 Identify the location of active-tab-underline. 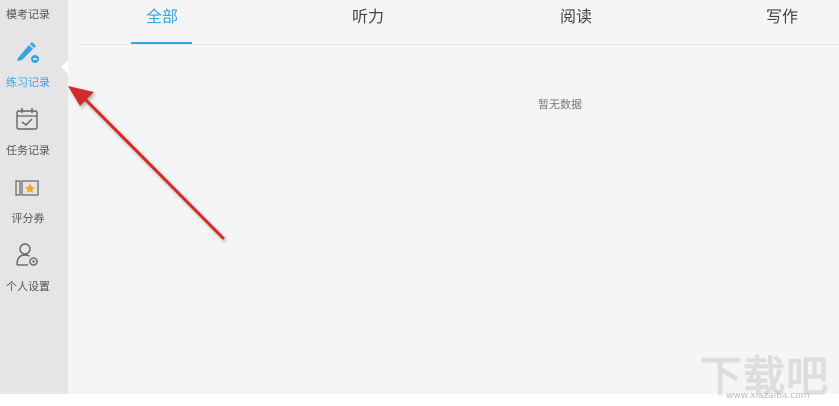
(161, 43).